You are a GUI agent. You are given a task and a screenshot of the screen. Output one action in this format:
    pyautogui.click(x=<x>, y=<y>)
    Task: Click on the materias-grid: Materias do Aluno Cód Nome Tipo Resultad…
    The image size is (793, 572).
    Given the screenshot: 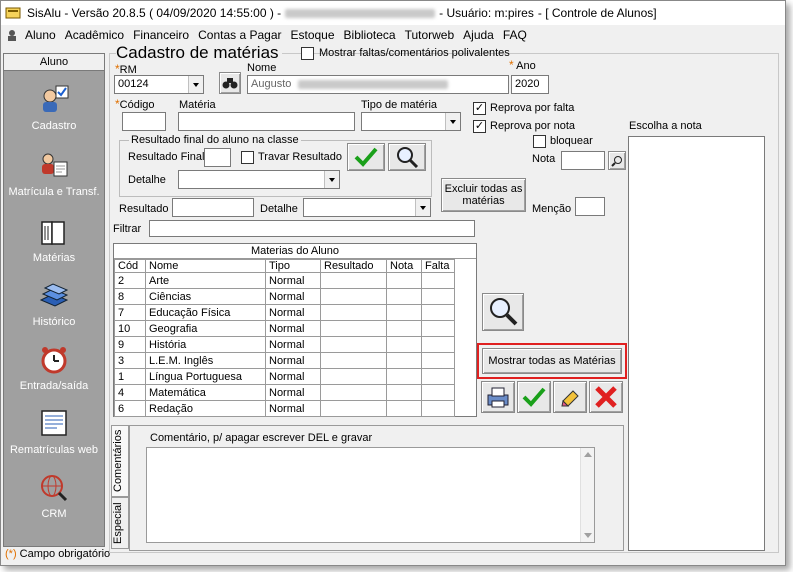 What is the action you would take?
    pyautogui.click(x=295, y=330)
    